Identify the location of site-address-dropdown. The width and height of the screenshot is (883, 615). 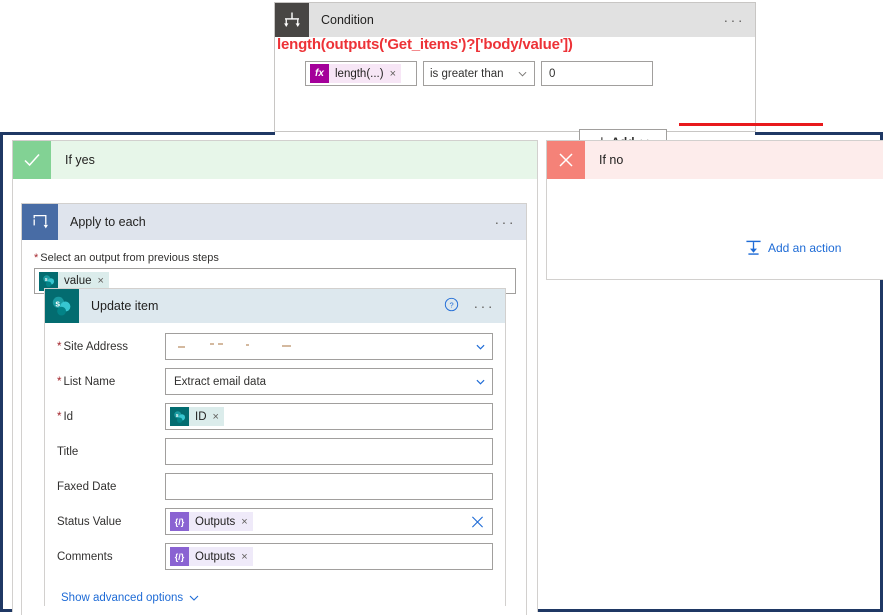
(329, 346).